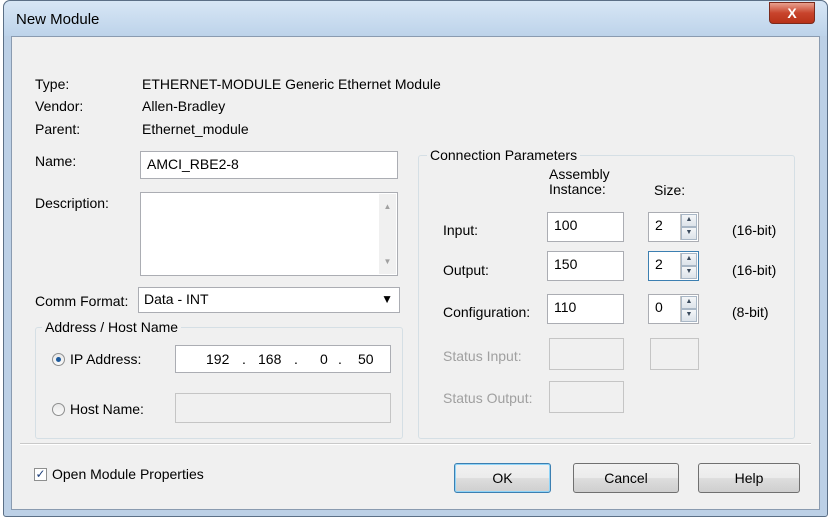 The width and height of the screenshot is (831, 521). I want to click on input-size-value: 2, so click(659, 225).